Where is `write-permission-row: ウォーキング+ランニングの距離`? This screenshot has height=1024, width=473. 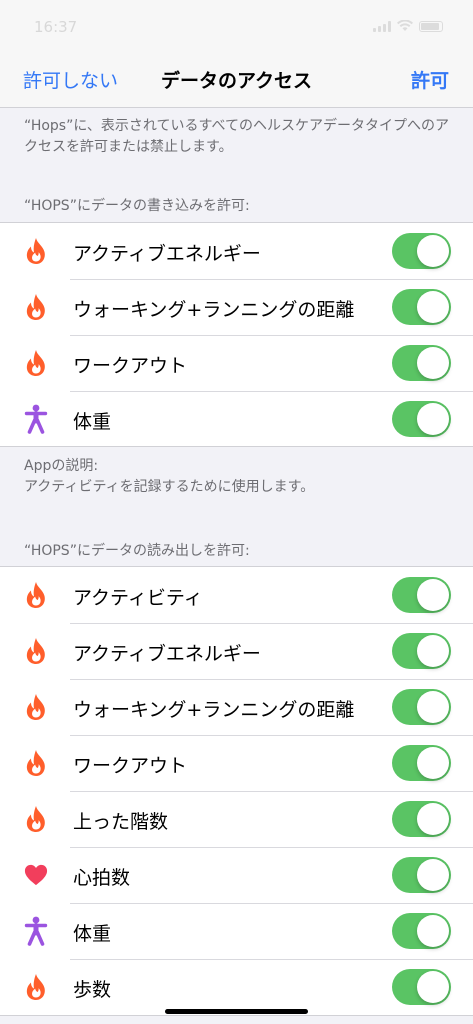 write-permission-row: ウォーキング+ランニングの距離 is located at coordinates (236, 307).